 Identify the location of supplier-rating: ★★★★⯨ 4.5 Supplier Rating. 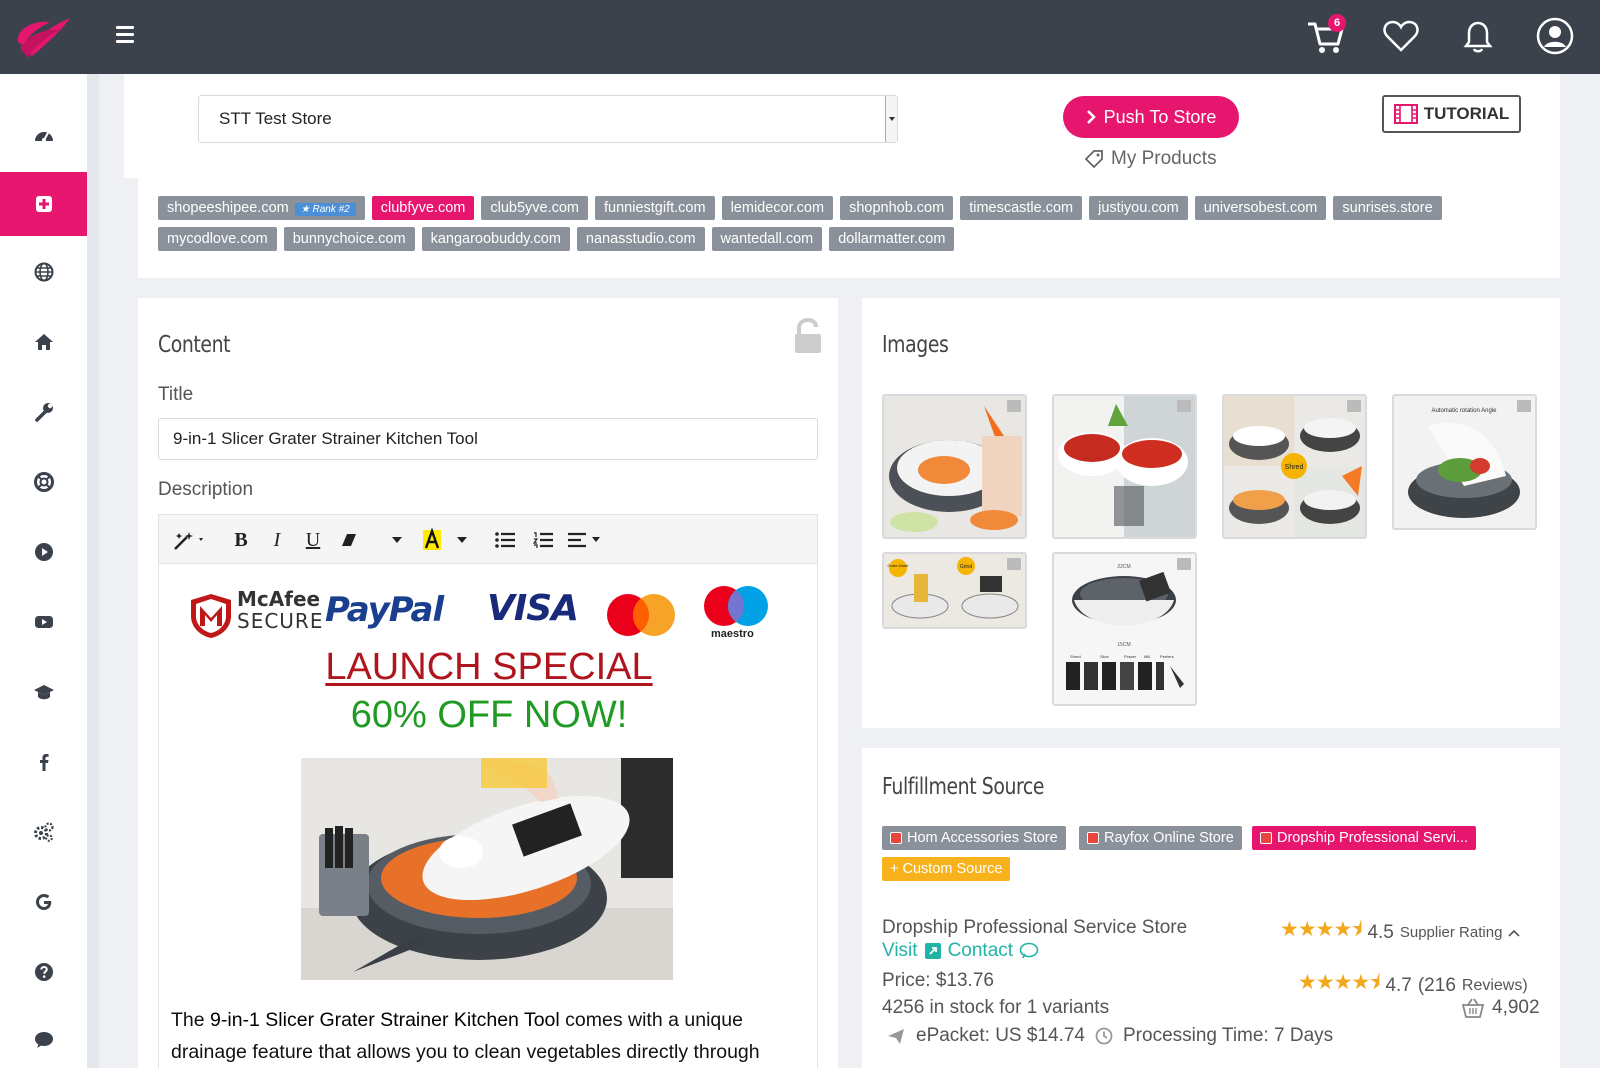
(1400, 932).